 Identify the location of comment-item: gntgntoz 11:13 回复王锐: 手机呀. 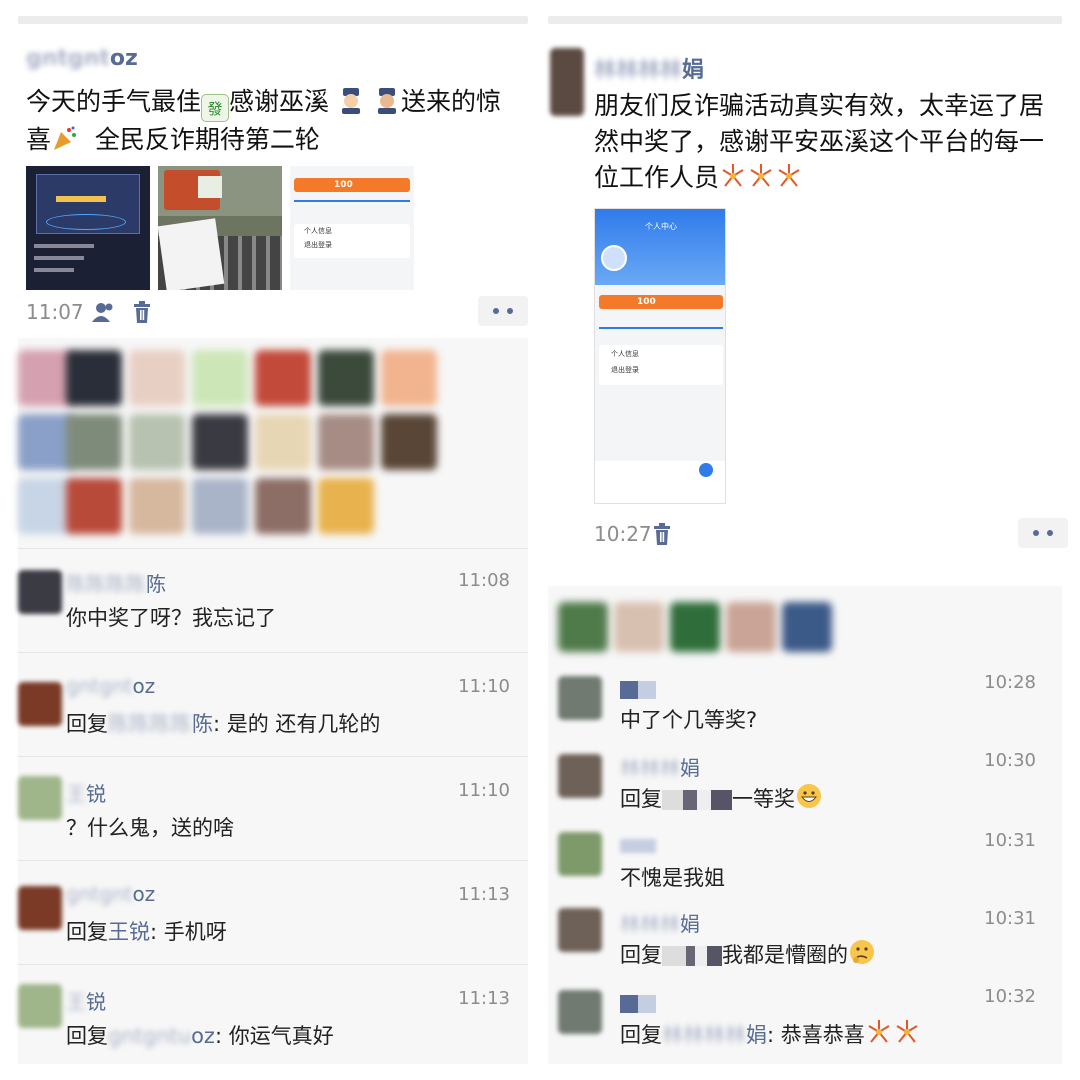
(273, 912).